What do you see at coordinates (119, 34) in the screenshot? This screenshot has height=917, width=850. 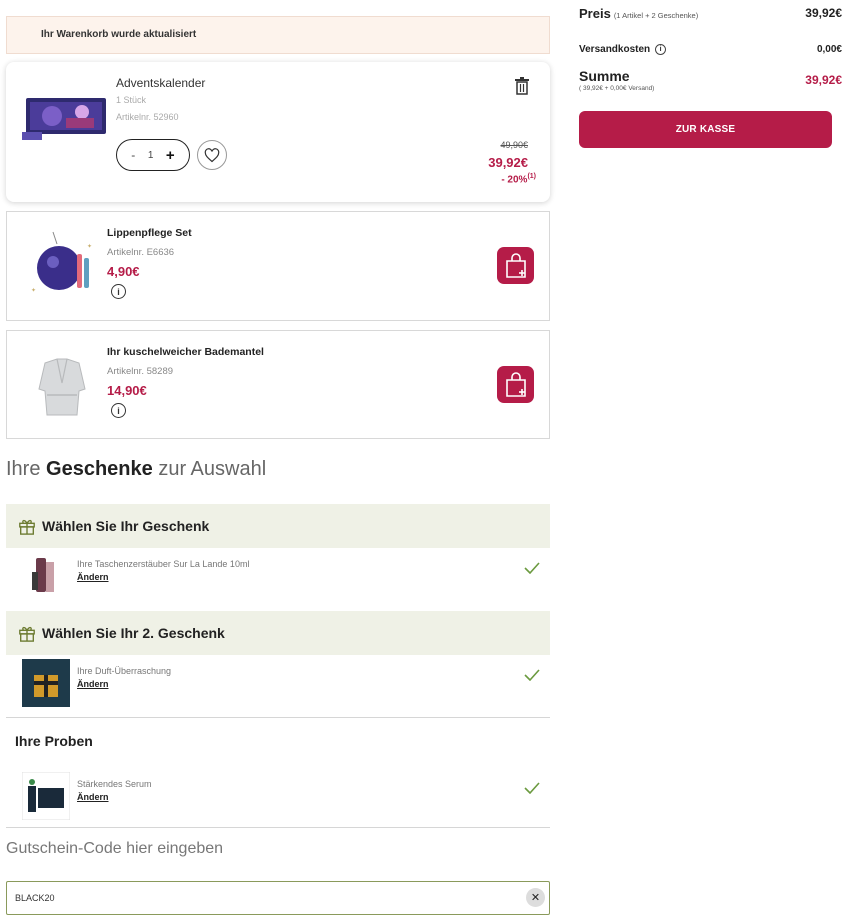 I see `notice-text: Ihr Warenkorb wurde aktualisiert` at bounding box center [119, 34].